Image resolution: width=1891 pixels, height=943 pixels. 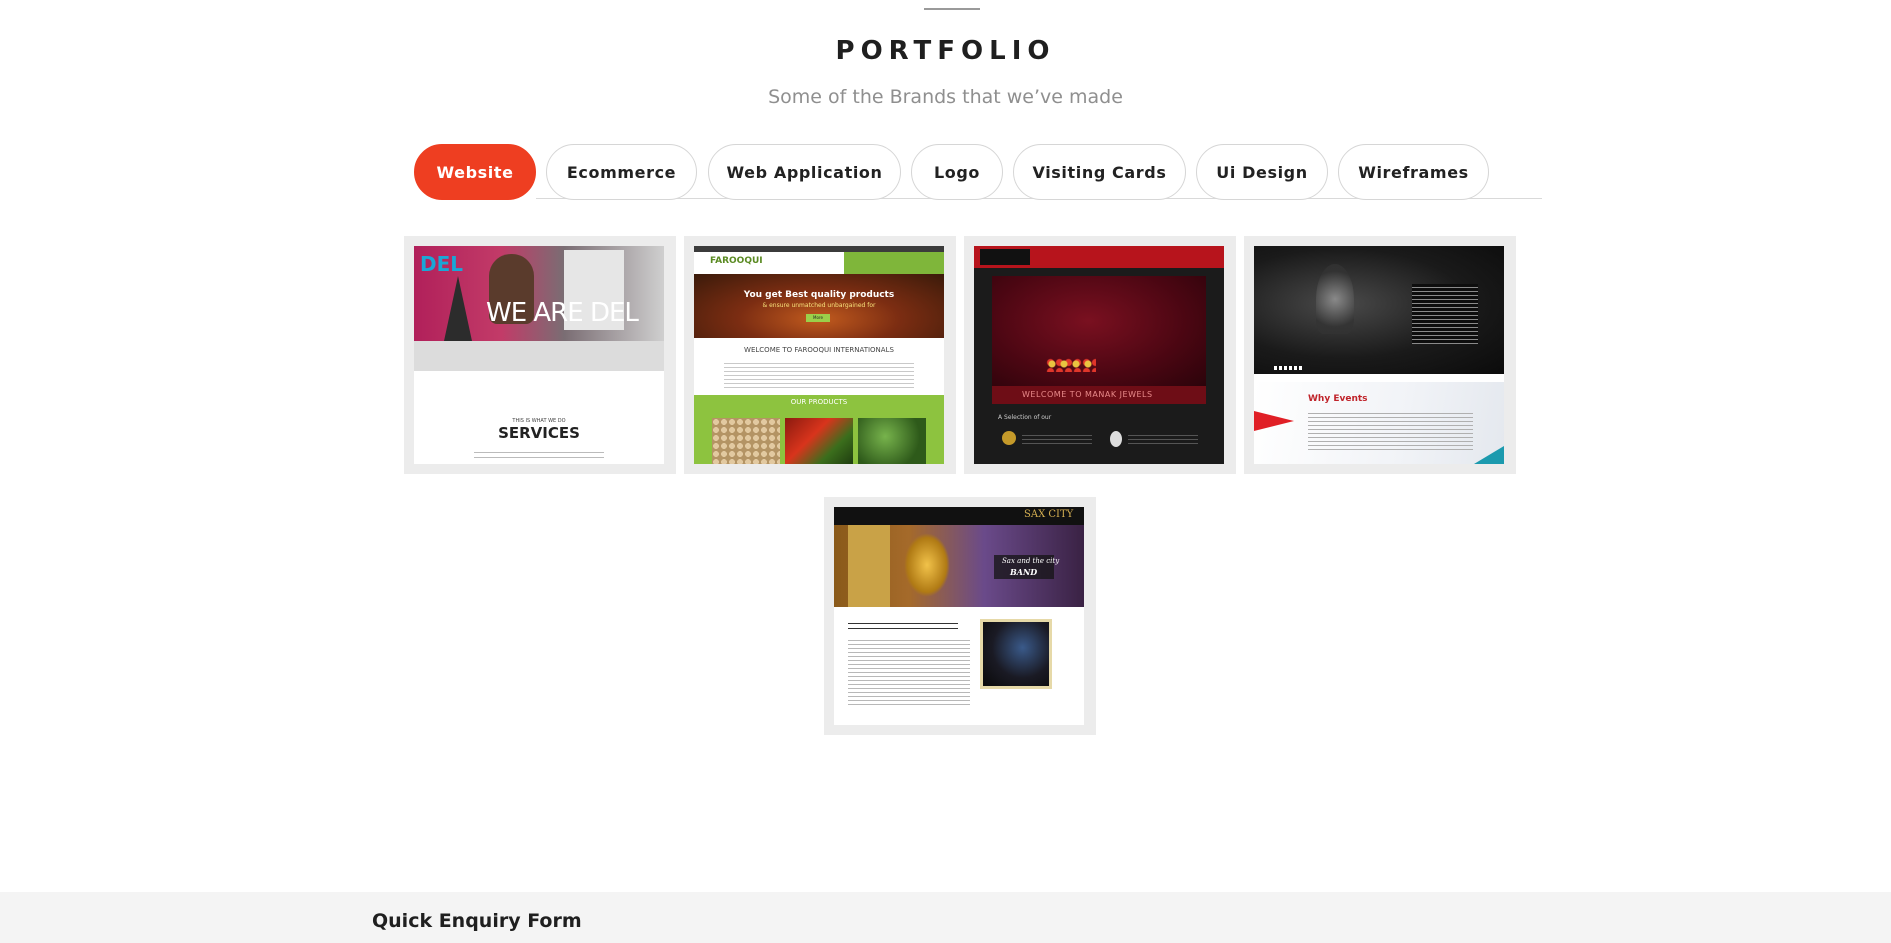 I want to click on tab-ecommerce: Ecommerce, so click(x=621, y=172).